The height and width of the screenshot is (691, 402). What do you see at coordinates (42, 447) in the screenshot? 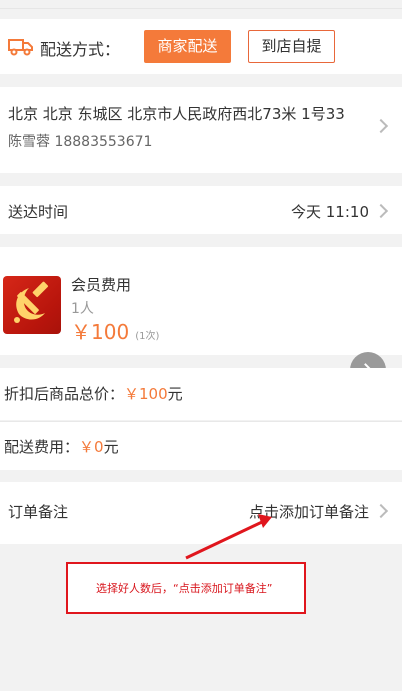
I see `delivery-fee-label: 配送费用：` at bounding box center [42, 447].